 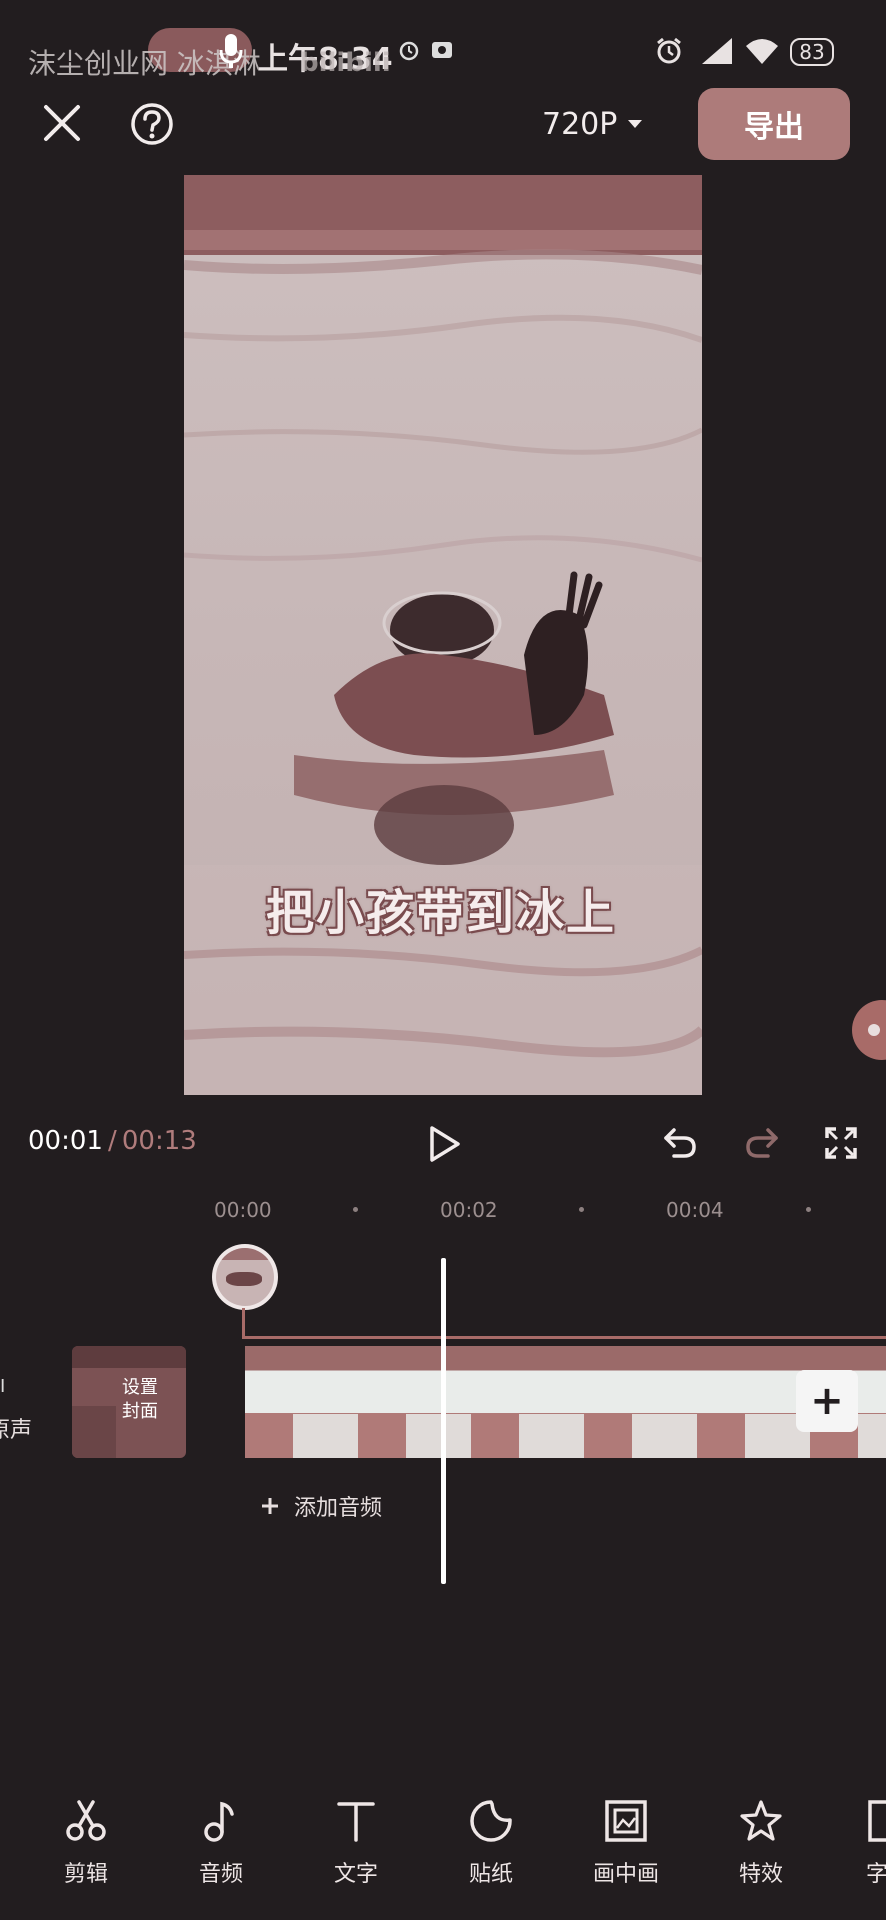 I want to click on tool-pip: 画中画, so click(x=626, y=1843).